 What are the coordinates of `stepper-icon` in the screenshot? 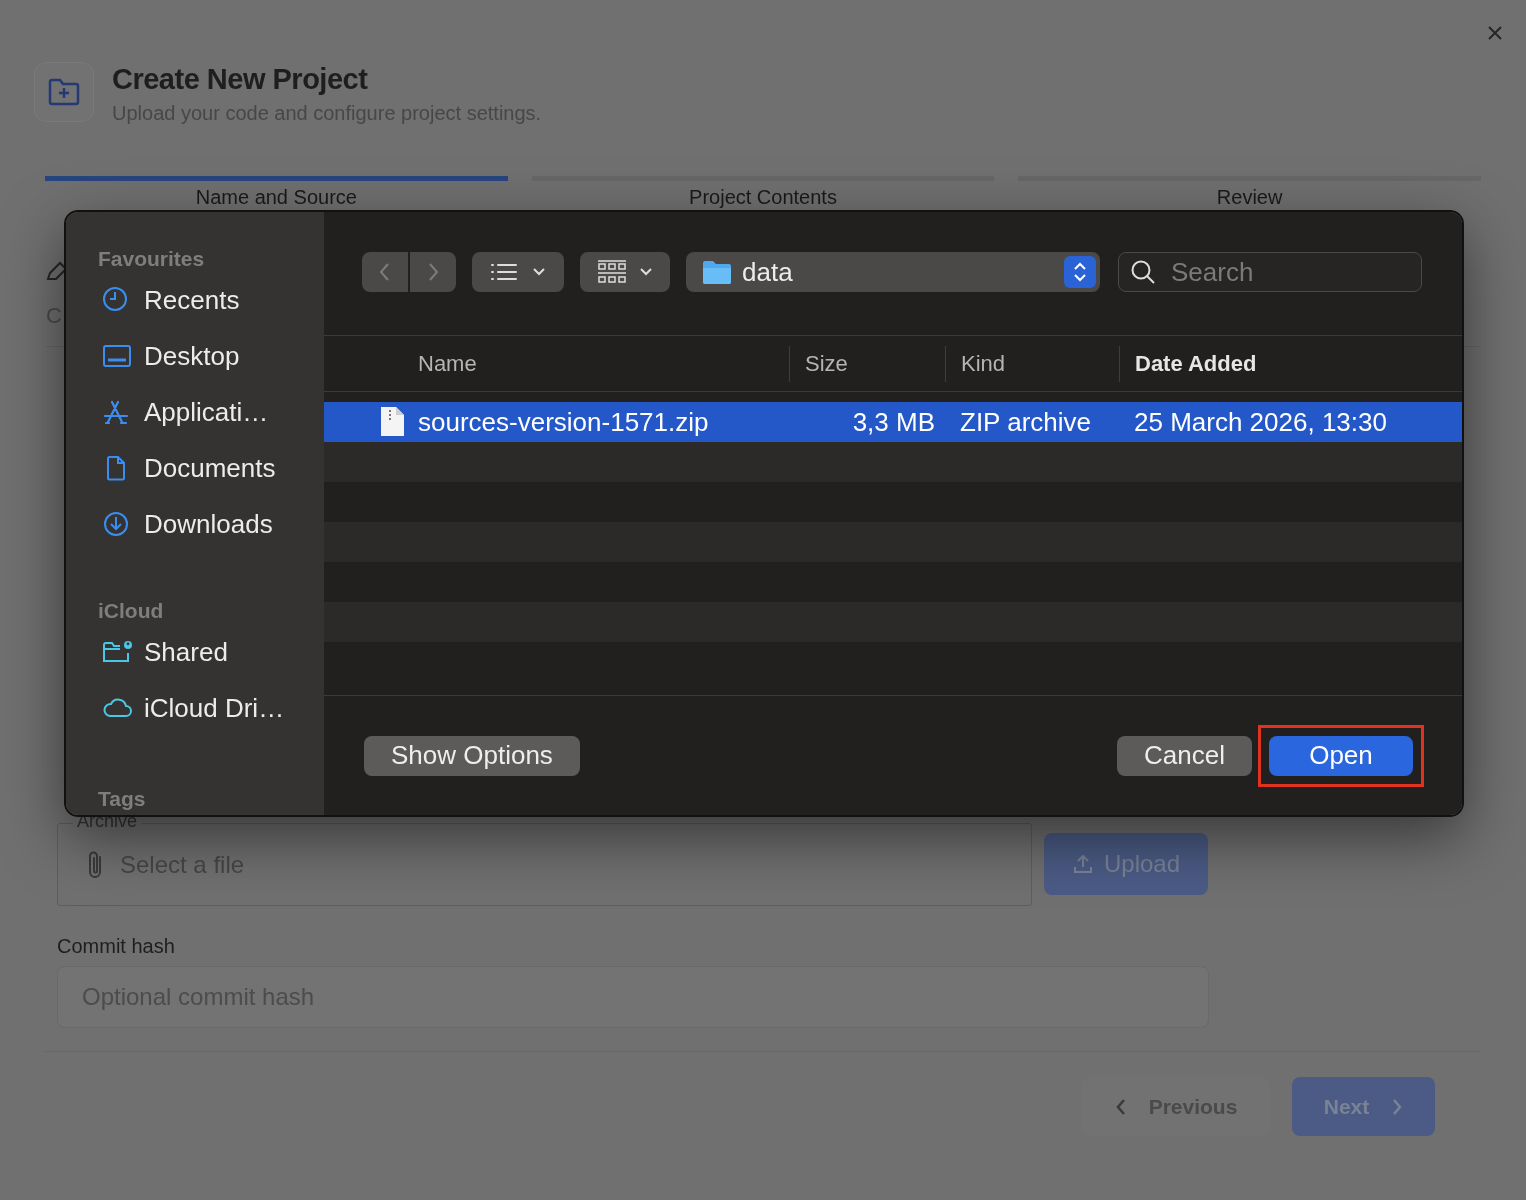 It's located at (1080, 272).